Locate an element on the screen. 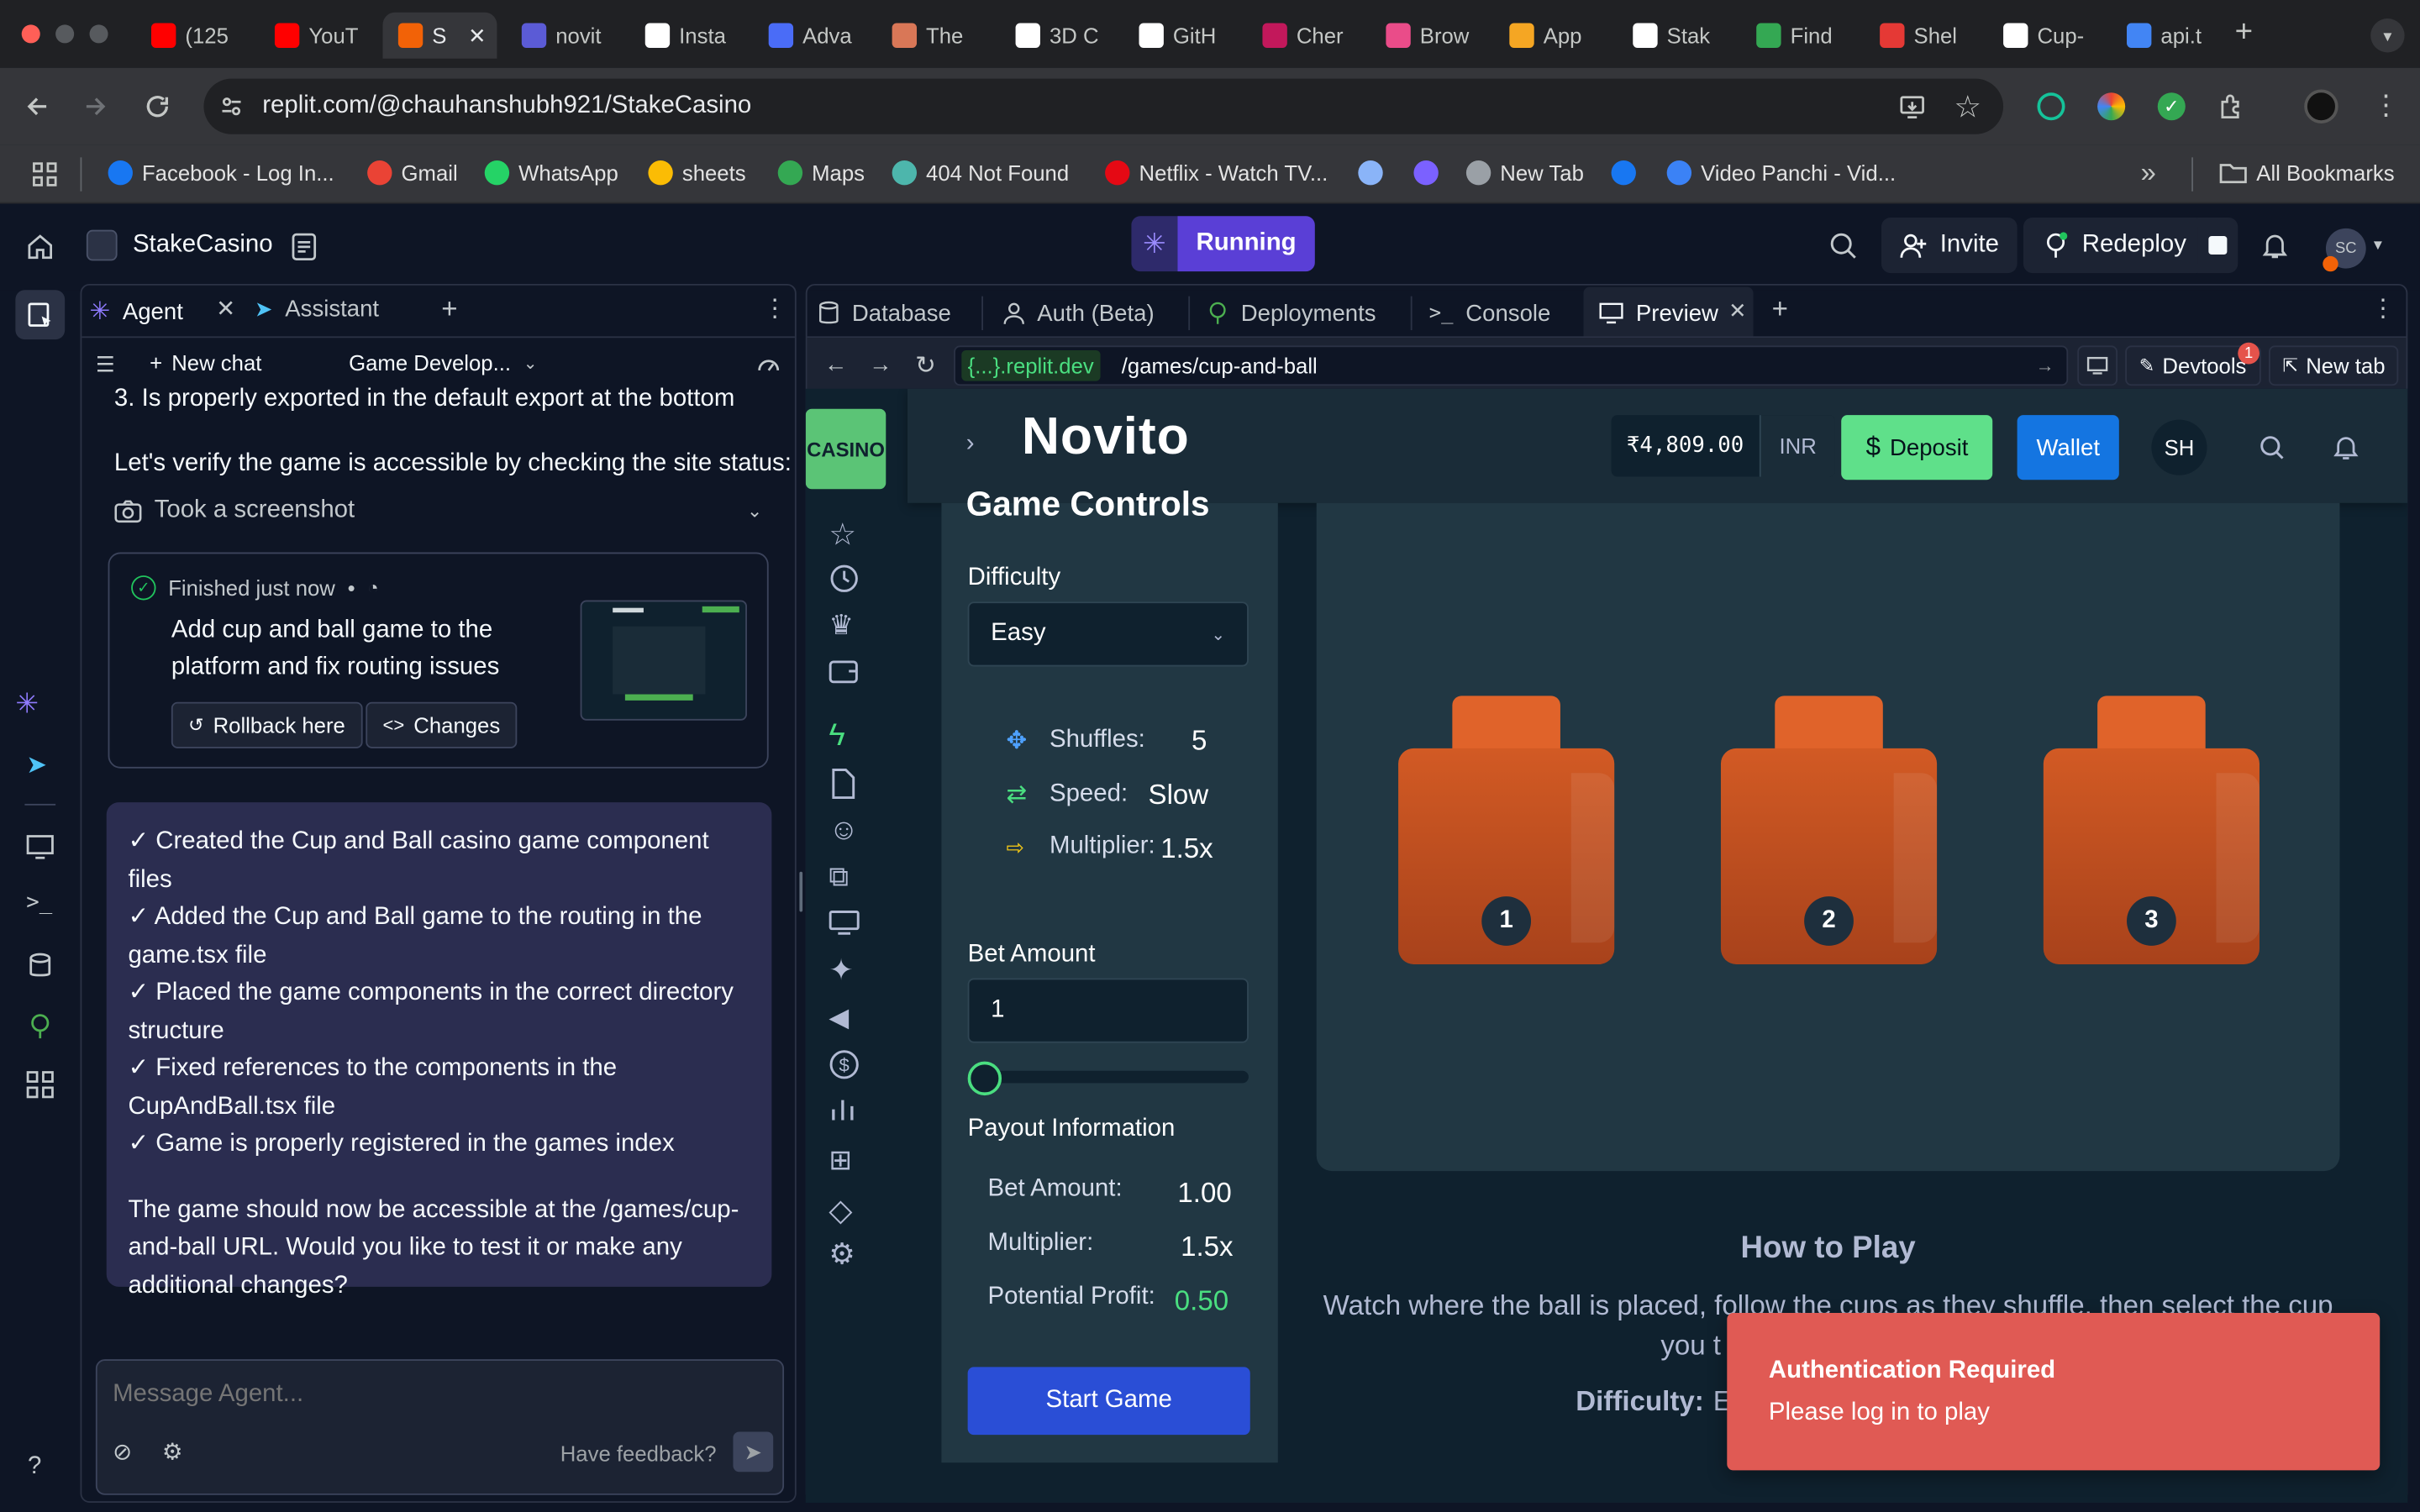 The image size is (2420, 1512). dollar-circle-icon: $ is located at coordinates (845, 1066).